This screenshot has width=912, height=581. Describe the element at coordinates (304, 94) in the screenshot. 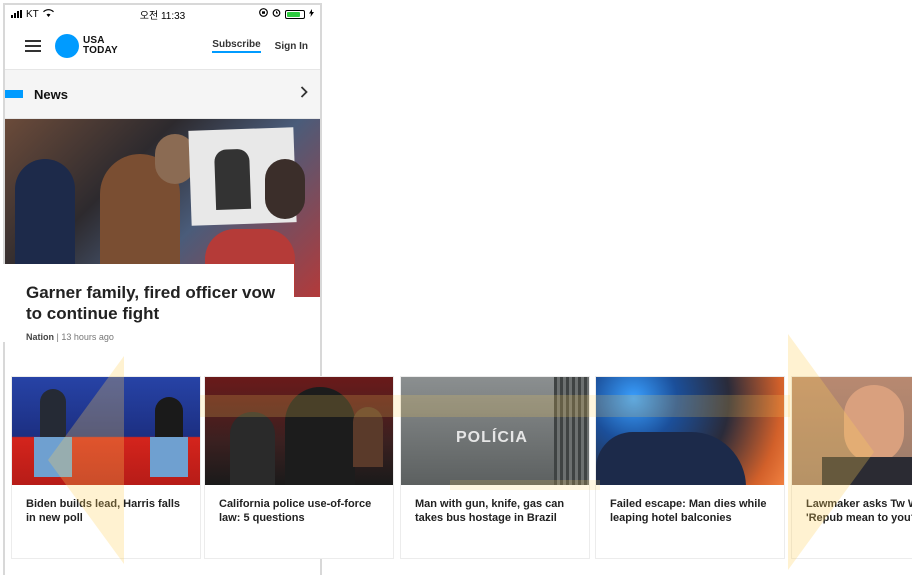

I see `chevron-right-icon` at that location.